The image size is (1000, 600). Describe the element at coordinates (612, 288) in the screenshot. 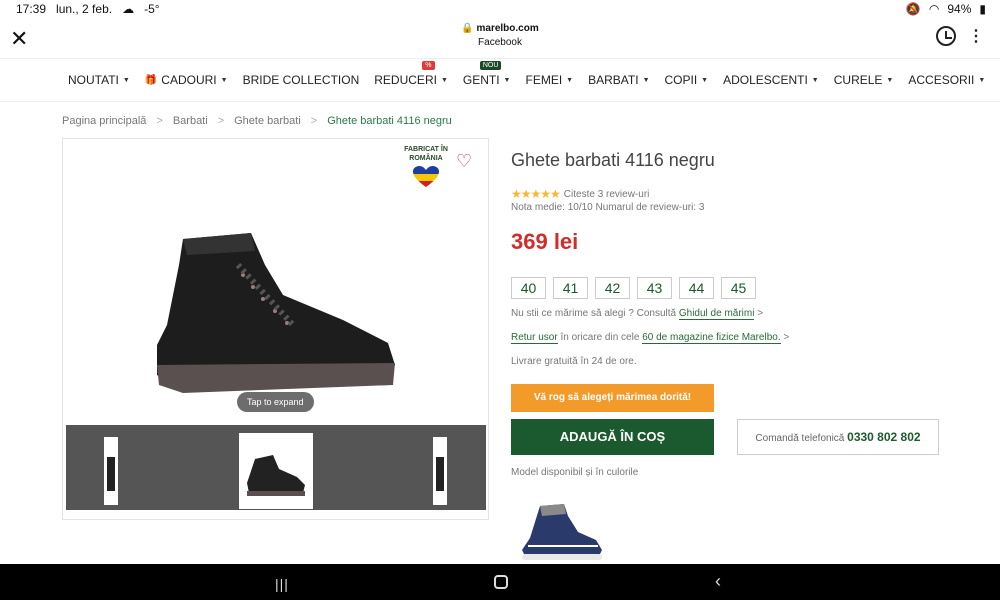

I see `size-option-42: 42` at that location.